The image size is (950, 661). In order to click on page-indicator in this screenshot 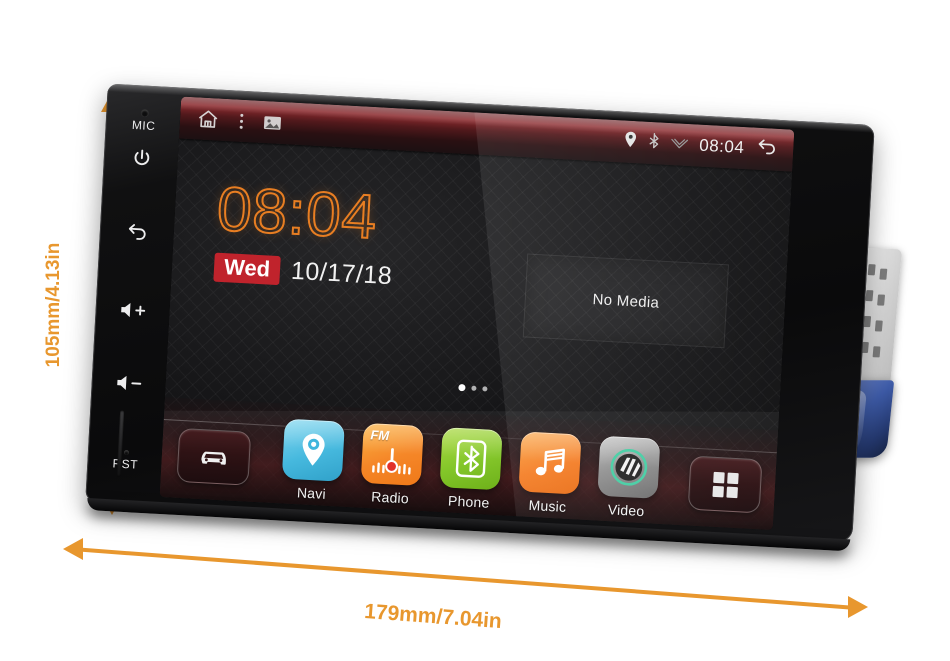, I will do `click(473, 388)`.